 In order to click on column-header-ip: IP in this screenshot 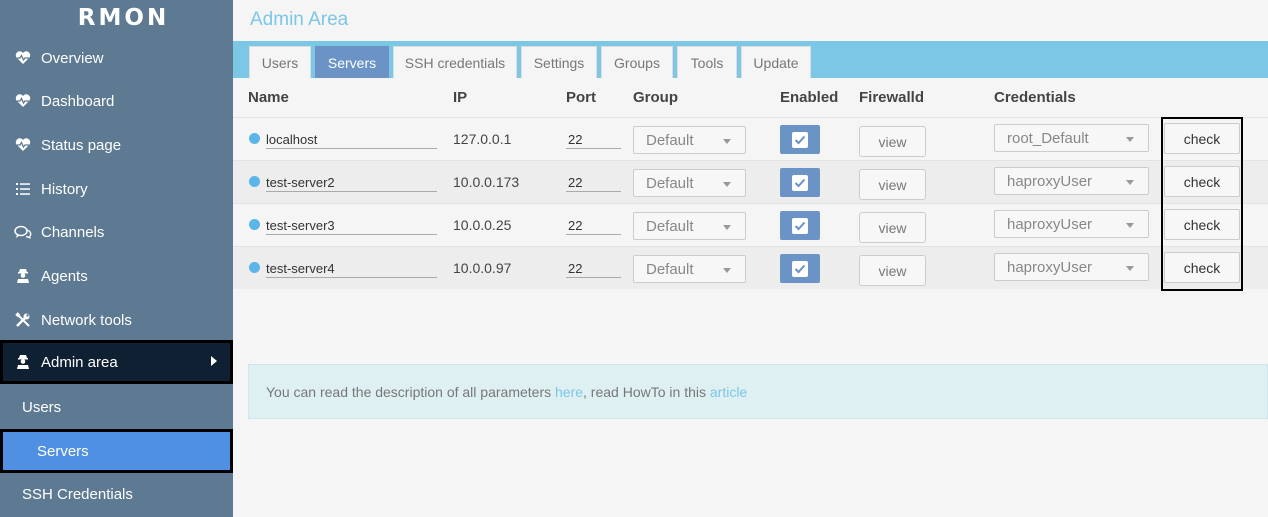, I will do `click(460, 97)`.